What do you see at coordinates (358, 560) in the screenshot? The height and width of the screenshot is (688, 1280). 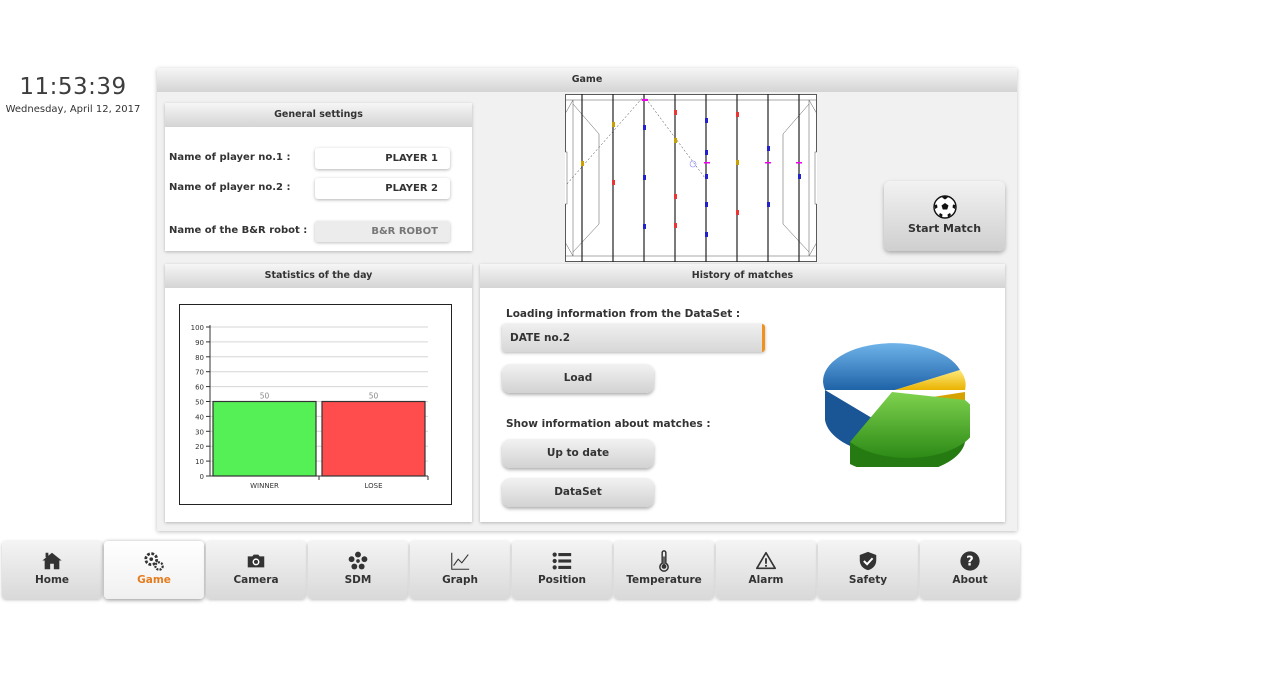 I see `sdm-icon` at bounding box center [358, 560].